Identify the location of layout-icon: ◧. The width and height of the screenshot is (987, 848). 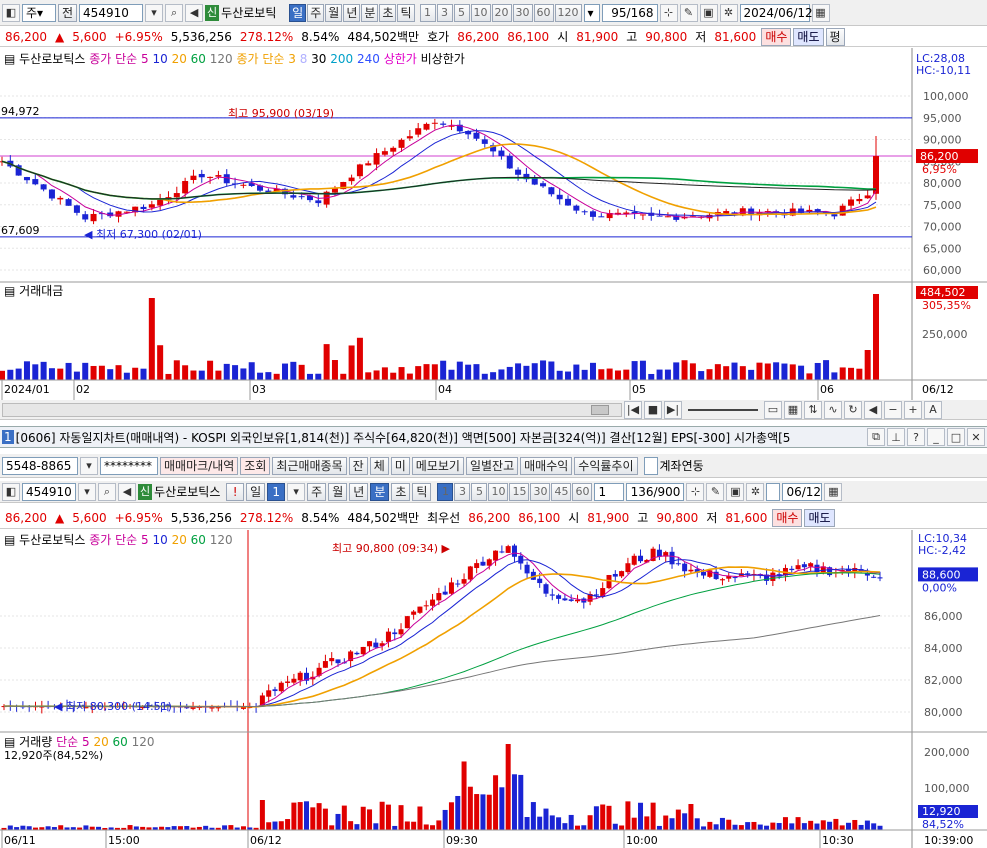
(11, 12).